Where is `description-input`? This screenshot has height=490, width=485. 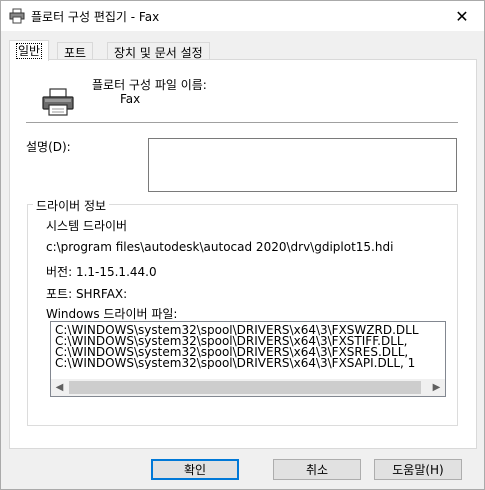 description-input is located at coordinates (302, 165).